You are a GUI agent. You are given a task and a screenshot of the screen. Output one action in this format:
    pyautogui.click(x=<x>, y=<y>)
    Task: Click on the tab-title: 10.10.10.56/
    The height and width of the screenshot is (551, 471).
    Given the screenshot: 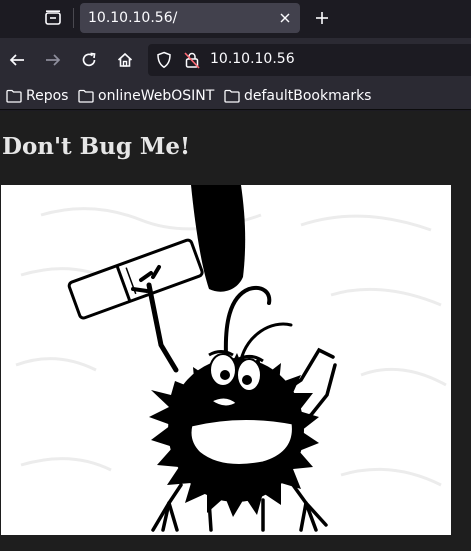 What is the action you would take?
    pyautogui.click(x=133, y=18)
    